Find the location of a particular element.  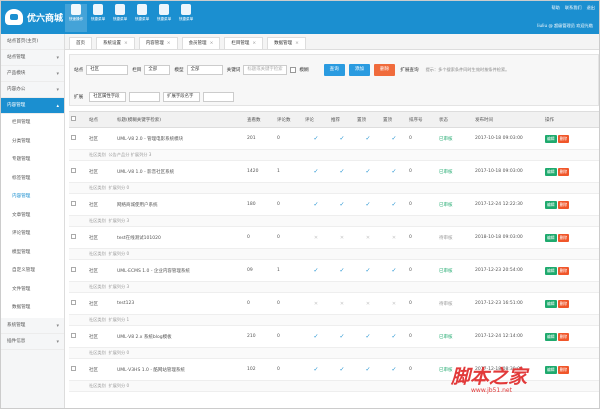

sidebar-item-product: 产品模块 ▾ is located at coordinates (32, 74).